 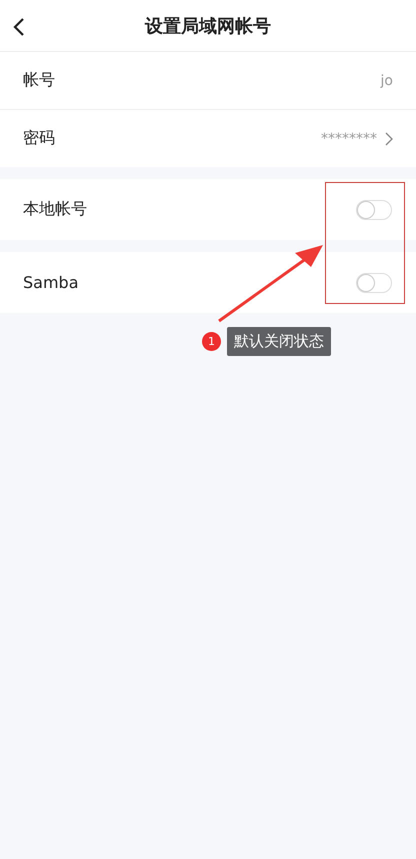 What do you see at coordinates (279, 341) in the screenshot?
I see `tooltip: 默认关闭状态` at bounding box center [279, 341].